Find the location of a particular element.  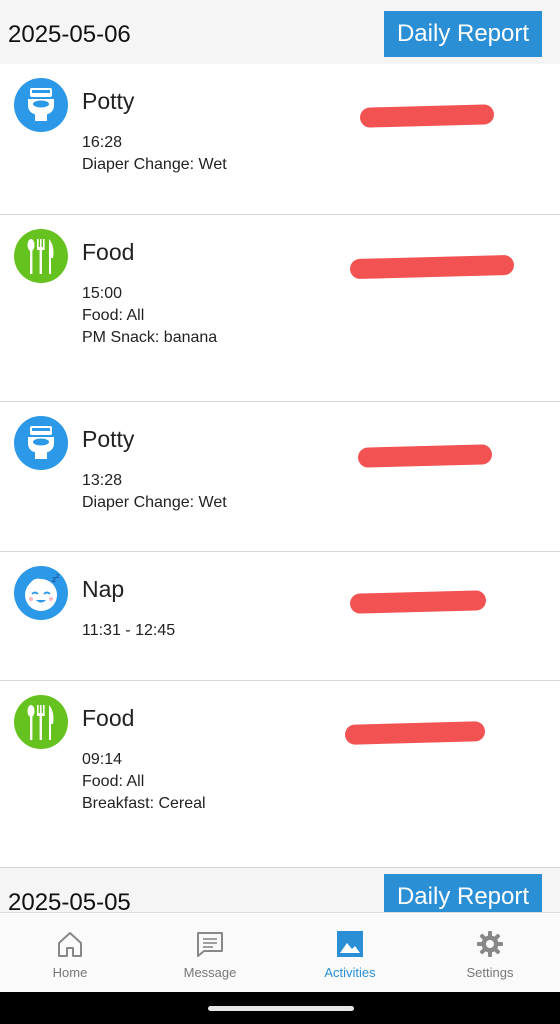

date-label: 2025-05-05 is located at coordinates (69, 900).